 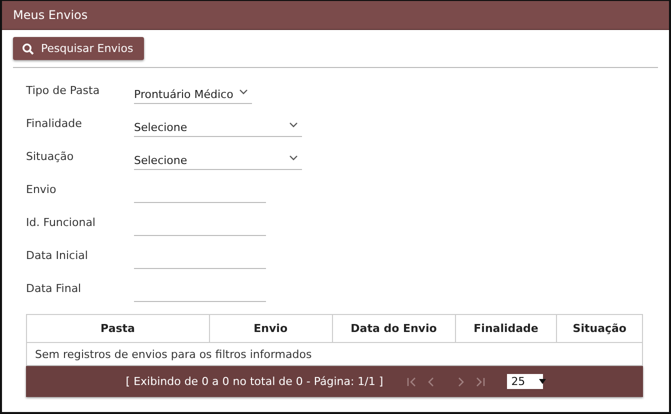 I want to click on column-header: Situação, so click(x=599, y=328).